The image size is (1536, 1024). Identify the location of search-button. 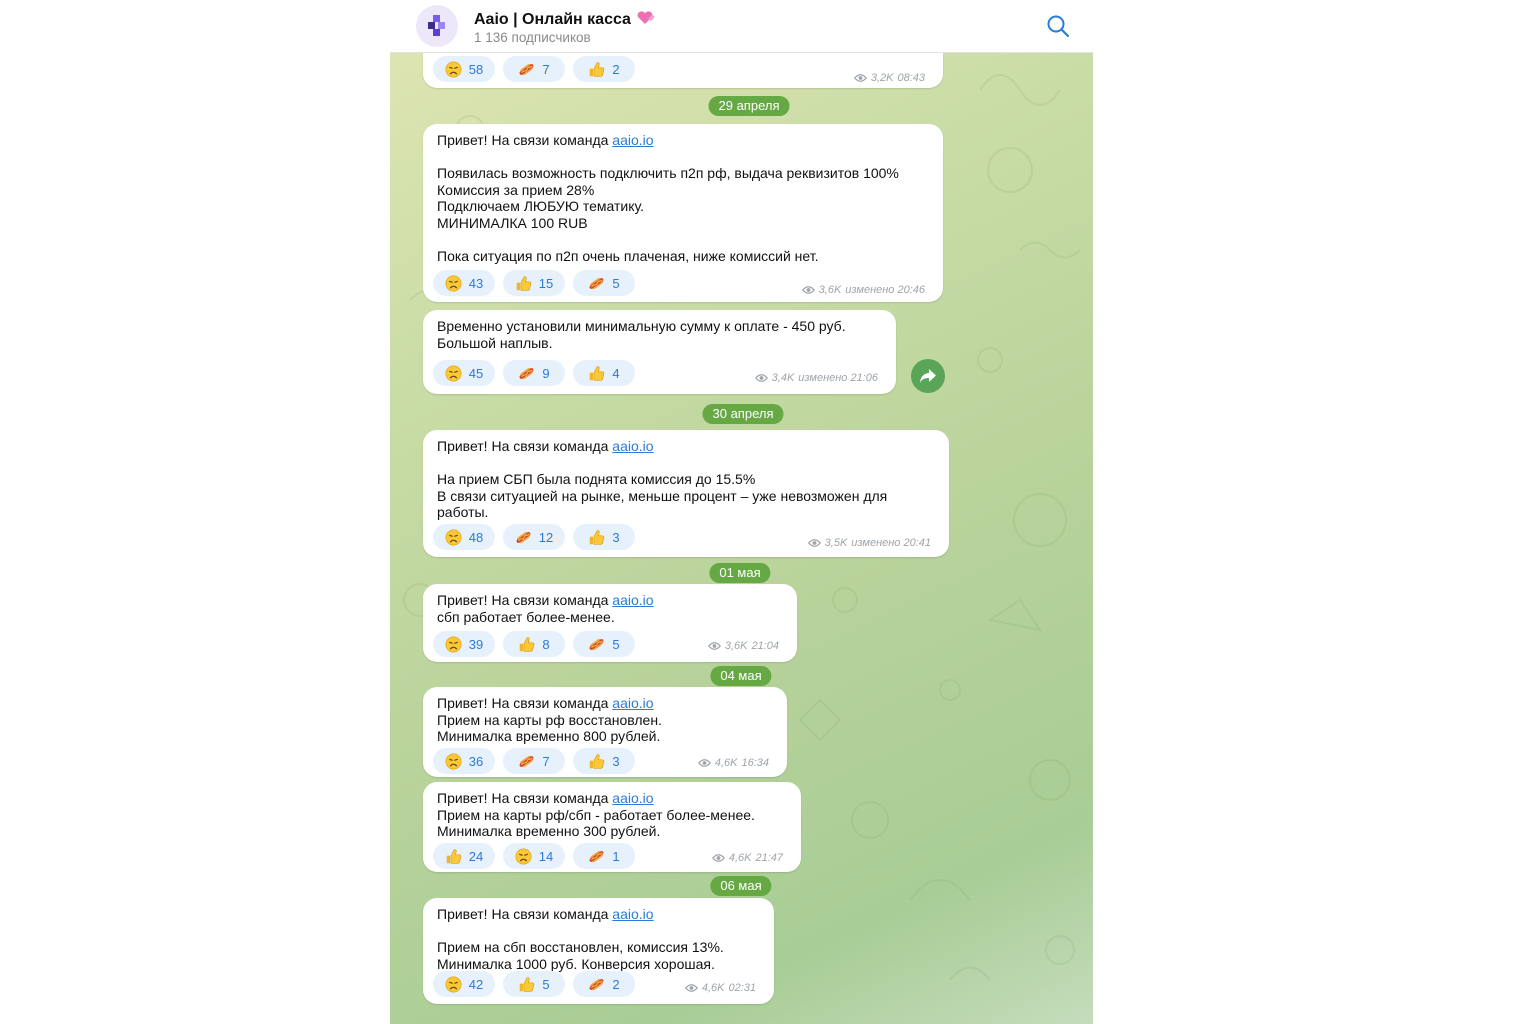
(1058, 26).